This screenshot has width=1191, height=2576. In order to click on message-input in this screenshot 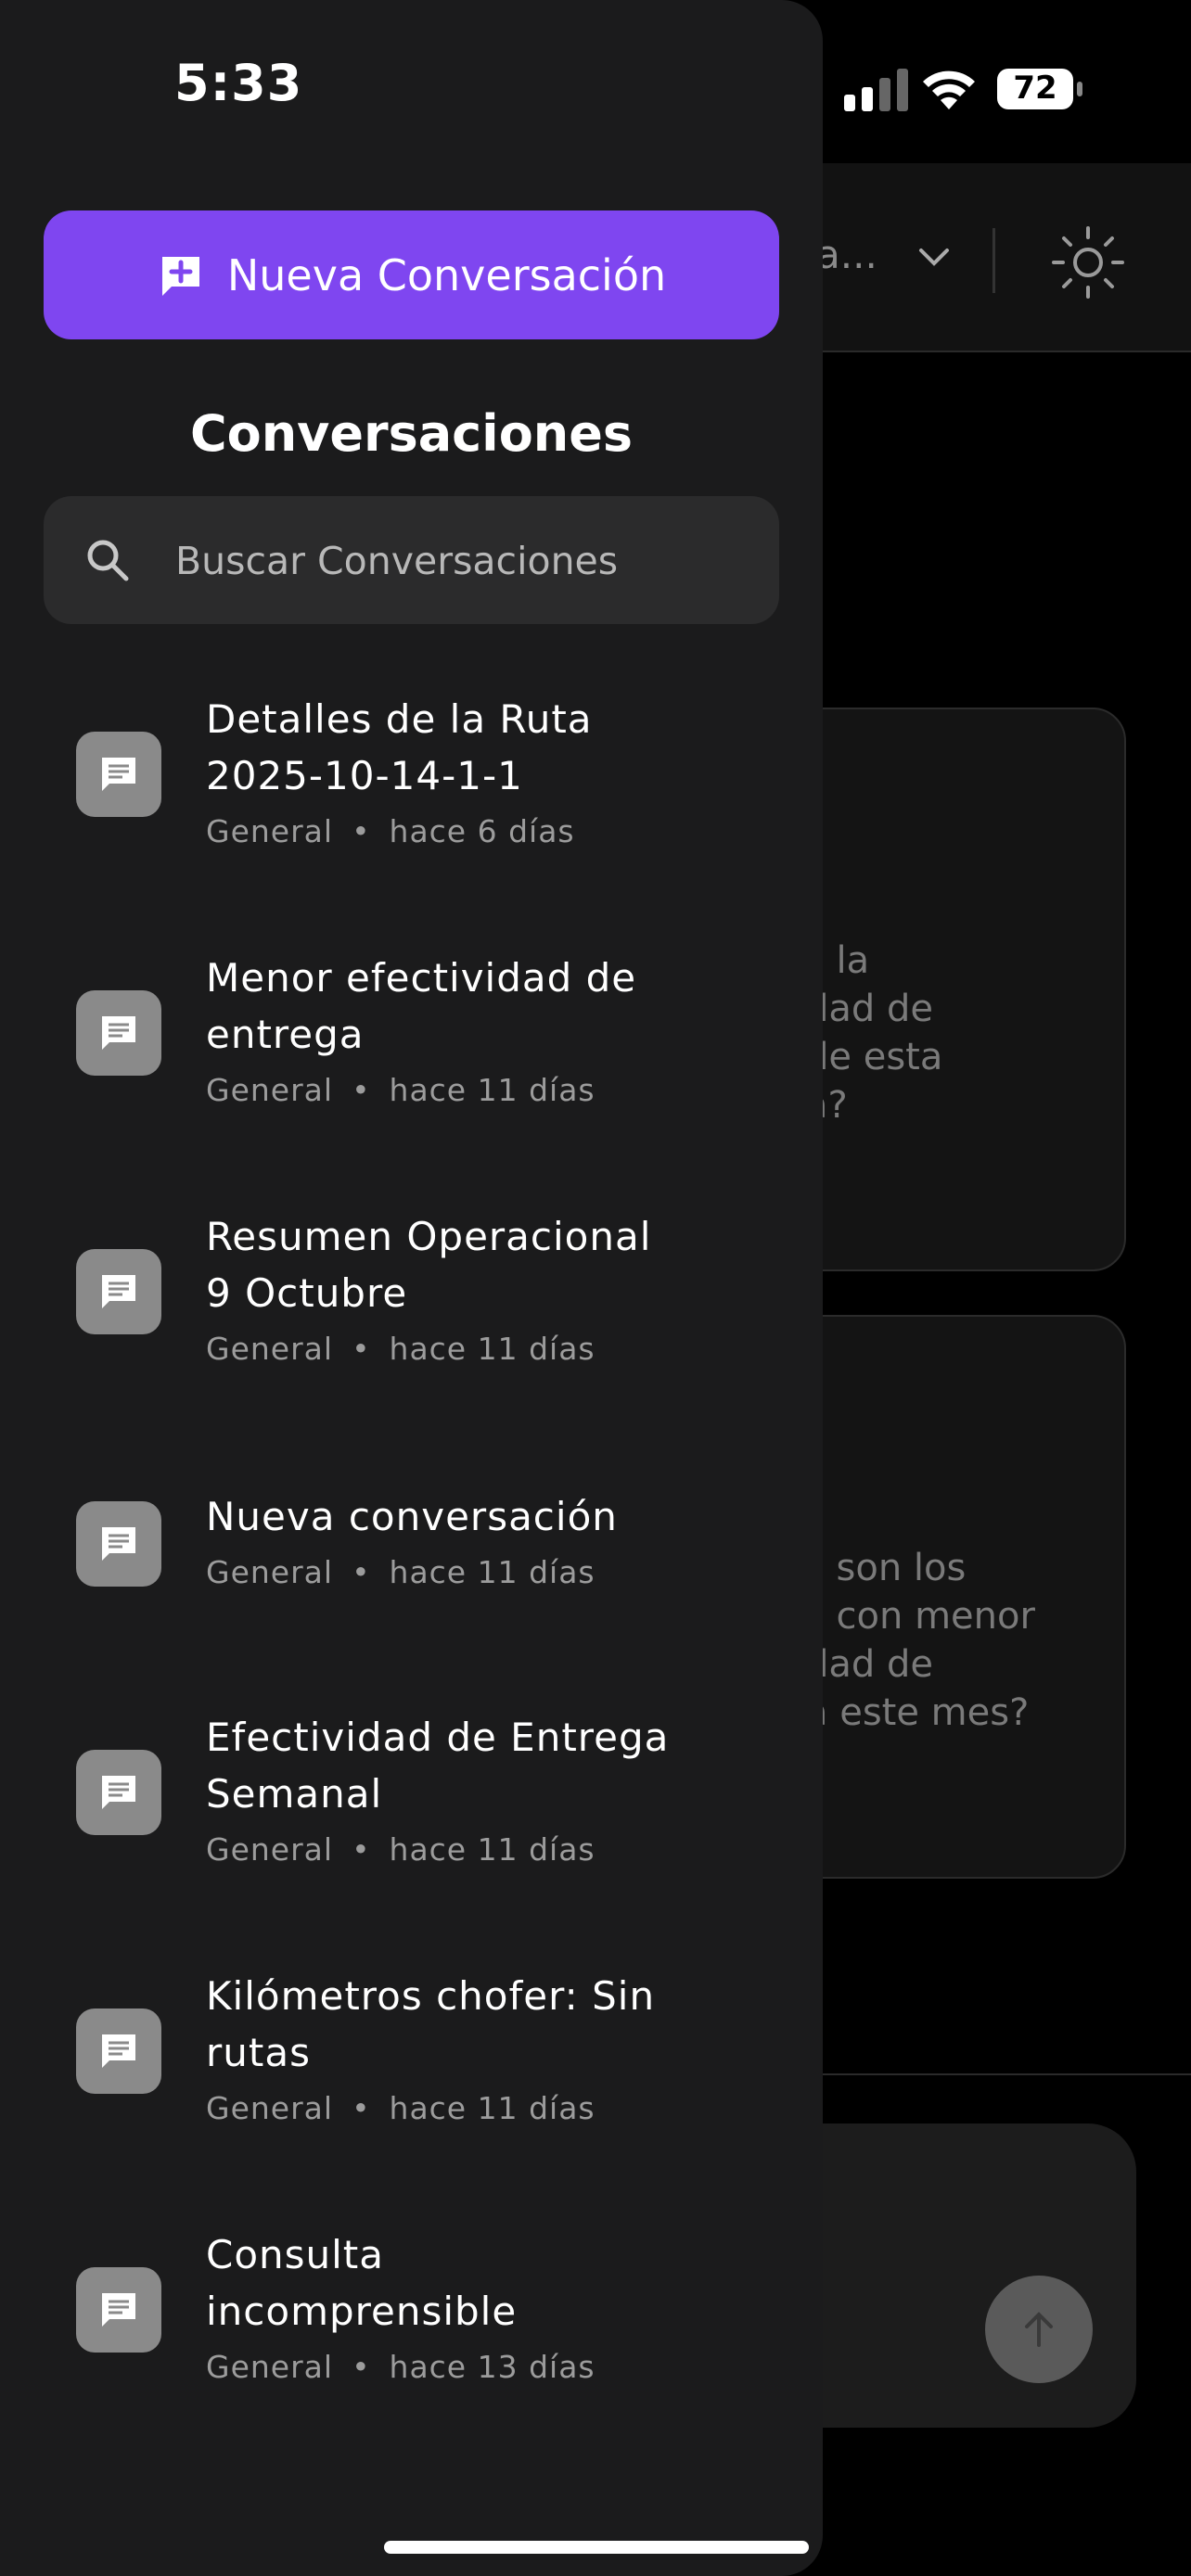, I will do `click(953, 2275)`.